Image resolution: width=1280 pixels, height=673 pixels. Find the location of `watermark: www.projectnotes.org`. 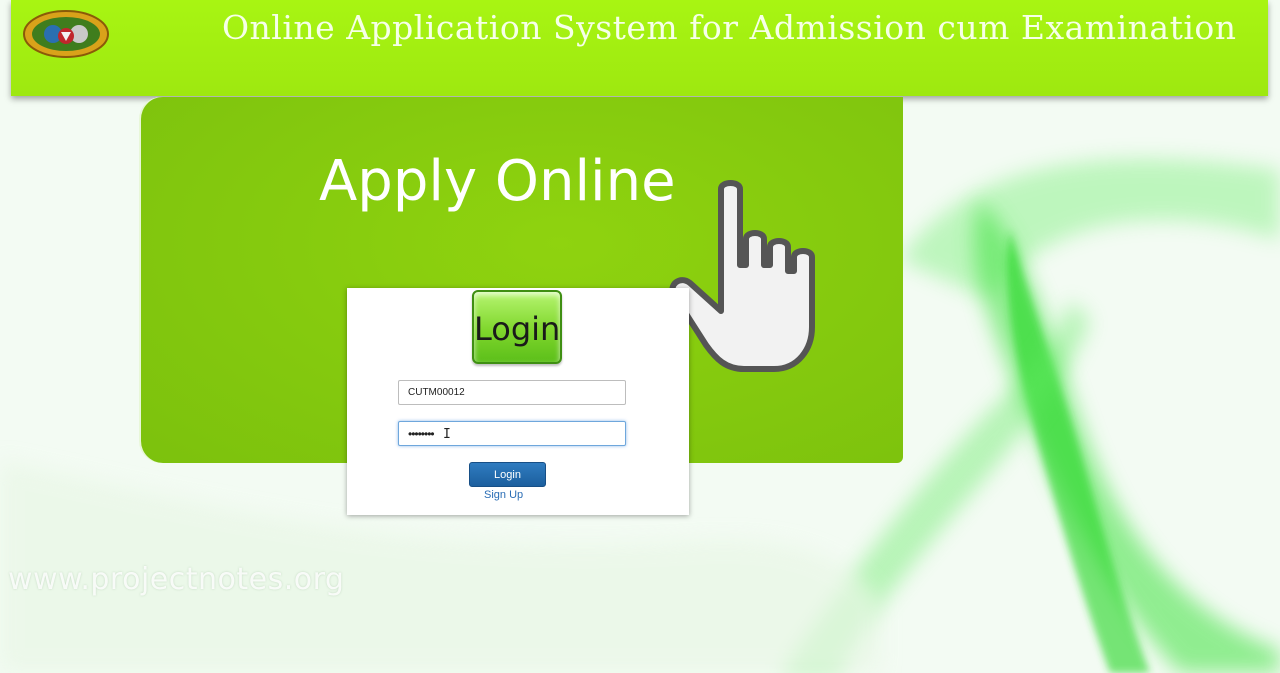

watermark: www.projectnotes.org is located at coordinates (176, 579).